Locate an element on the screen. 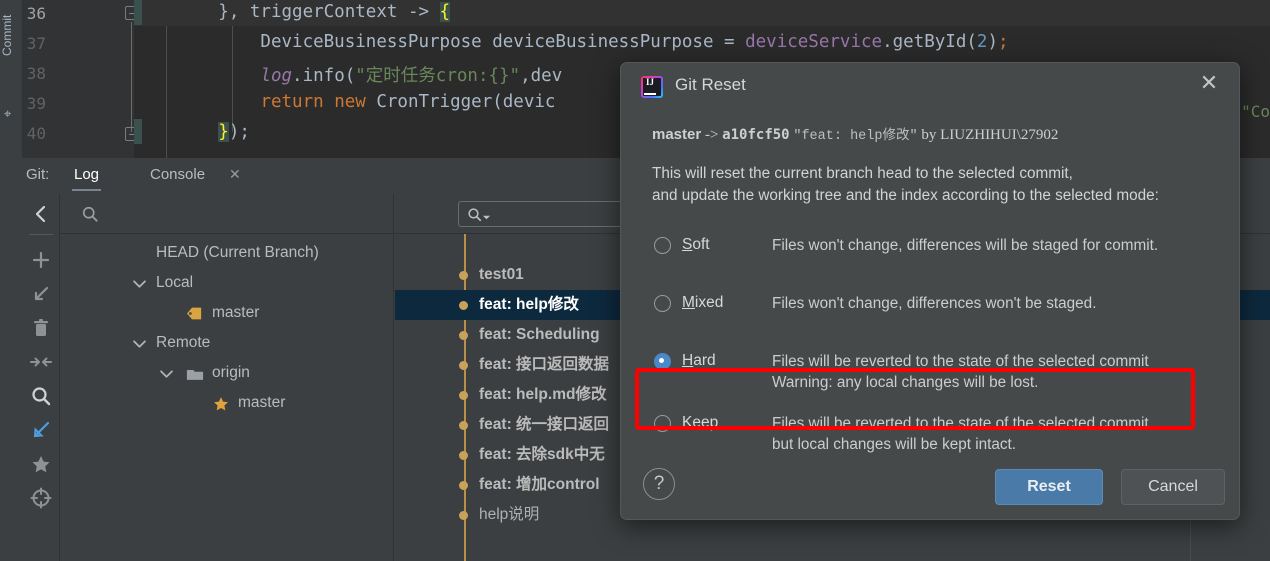  radio-hard-indicator is located at coordinates (662, 361).